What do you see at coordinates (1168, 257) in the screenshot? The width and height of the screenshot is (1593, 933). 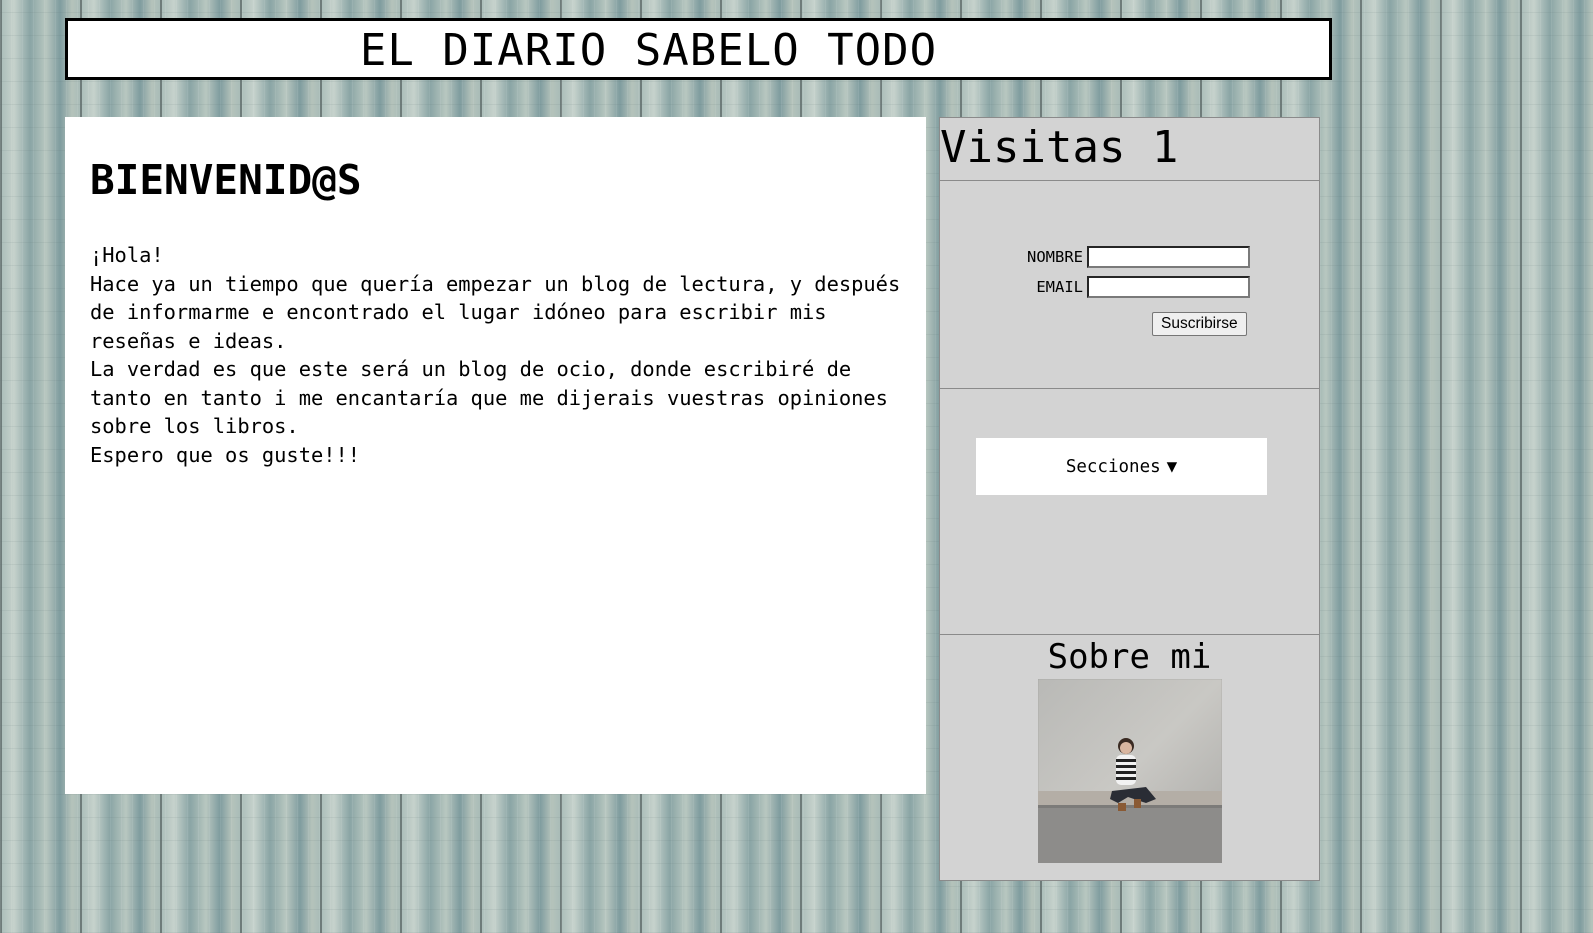 I see `name-input` at bounding box center [1168, 257].